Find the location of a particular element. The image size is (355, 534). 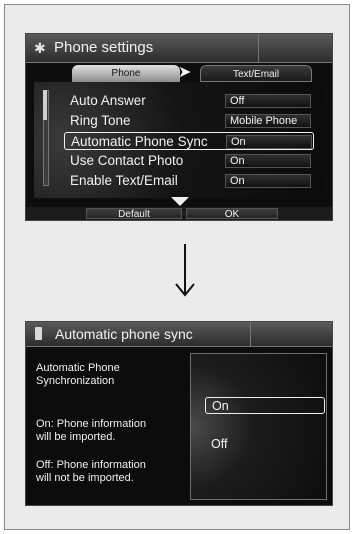

settings-row-use-contact-photo: Use Contact Photo On is located at coordinates (189, 161).